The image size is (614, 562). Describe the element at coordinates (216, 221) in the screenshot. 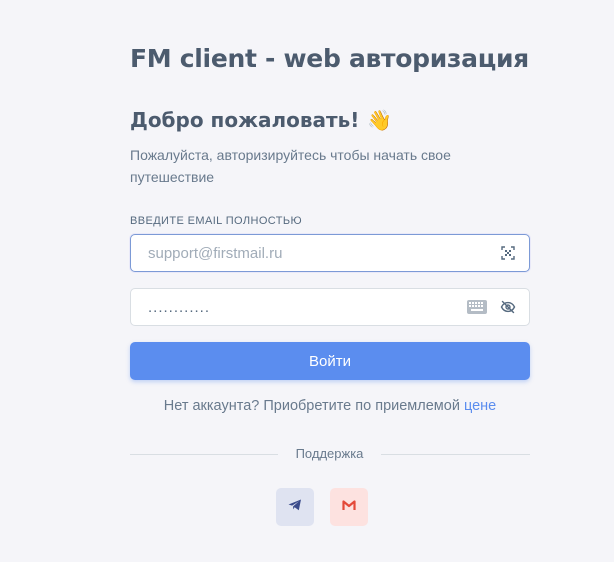

I see `email-label: ВВЕДИТЕ EMAIL ПОЛНОСТЬЮ` at that location.